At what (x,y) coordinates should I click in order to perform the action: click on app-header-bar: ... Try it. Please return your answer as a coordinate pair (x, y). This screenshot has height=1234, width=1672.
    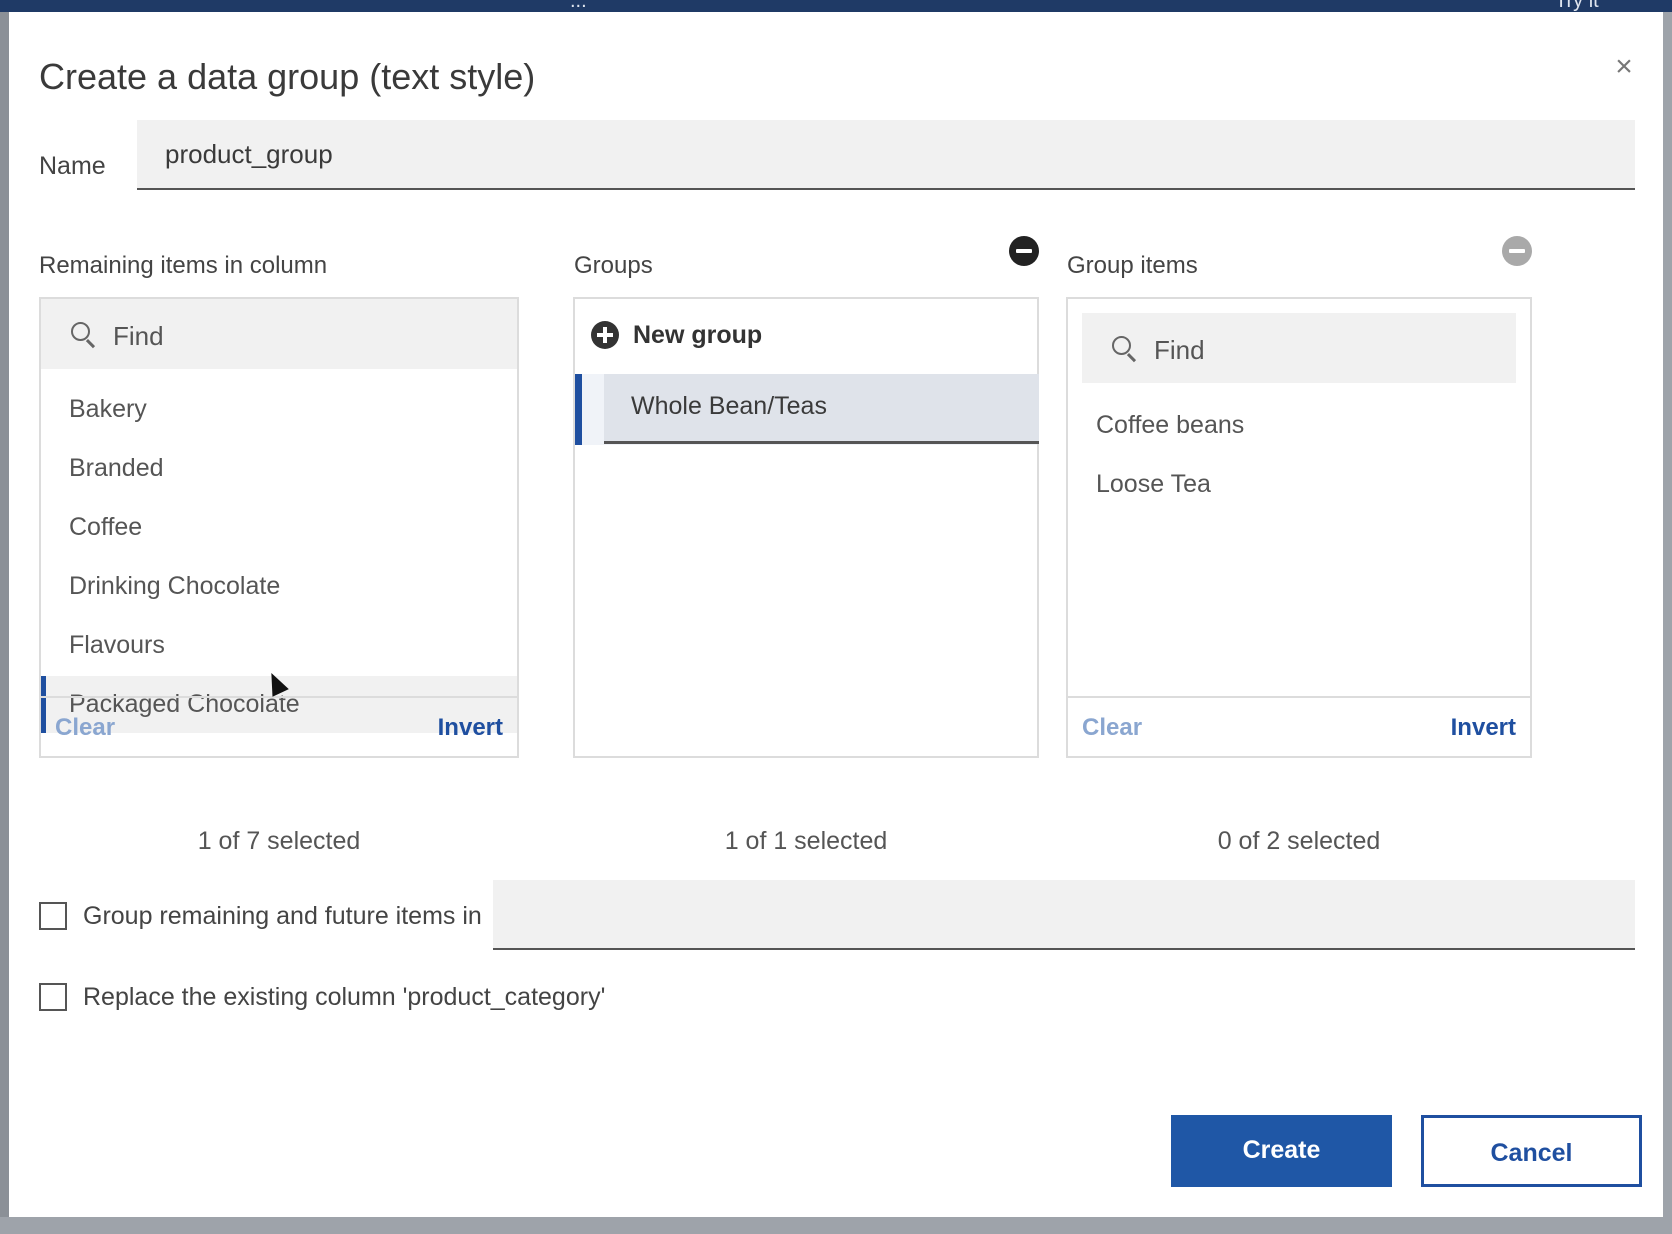
    Looking at the image, I should click on (836, 6).